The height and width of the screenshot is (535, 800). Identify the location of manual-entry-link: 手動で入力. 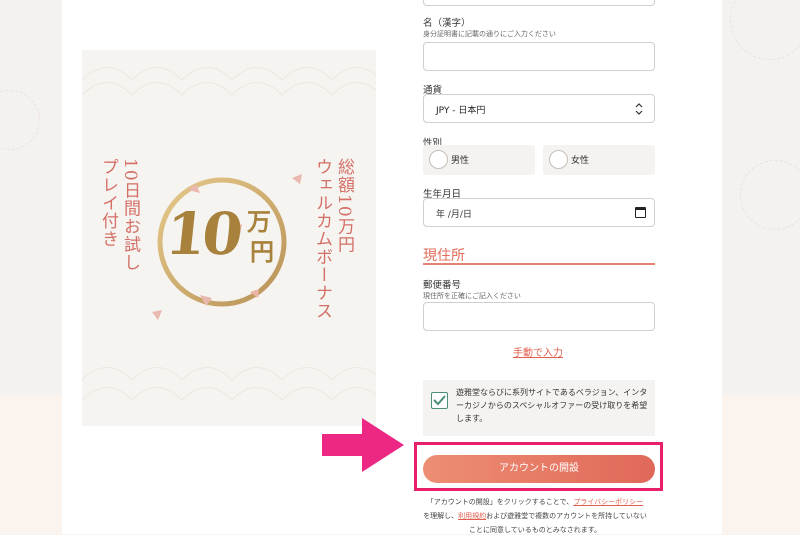
(538, 351).